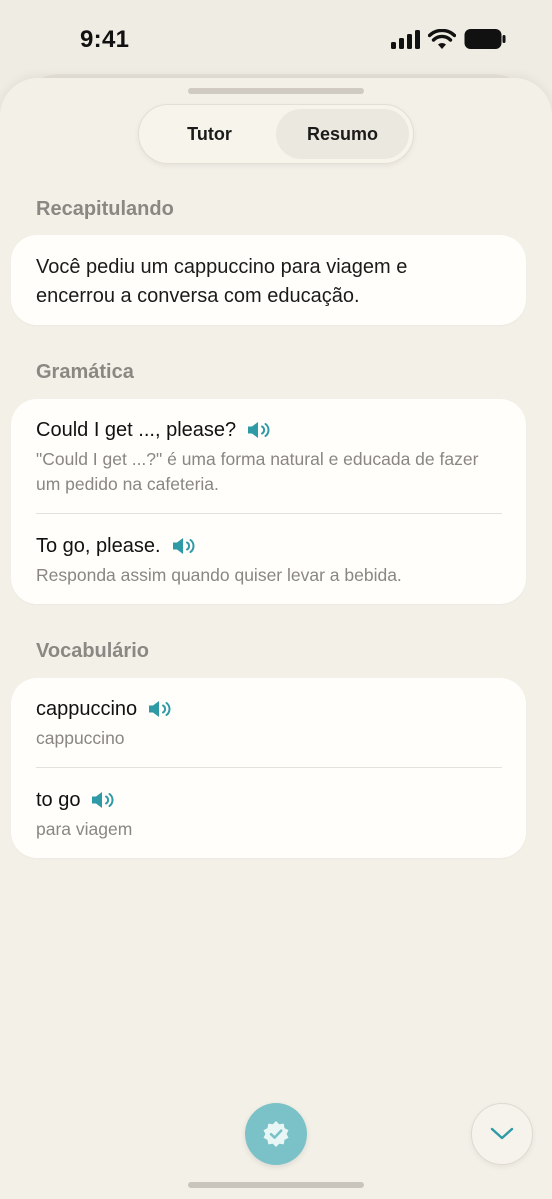  What do you see at coordinates (87, 708) in the screenshot?
I see `vocab-word: cappuccino` at bounding box center [87, 708].